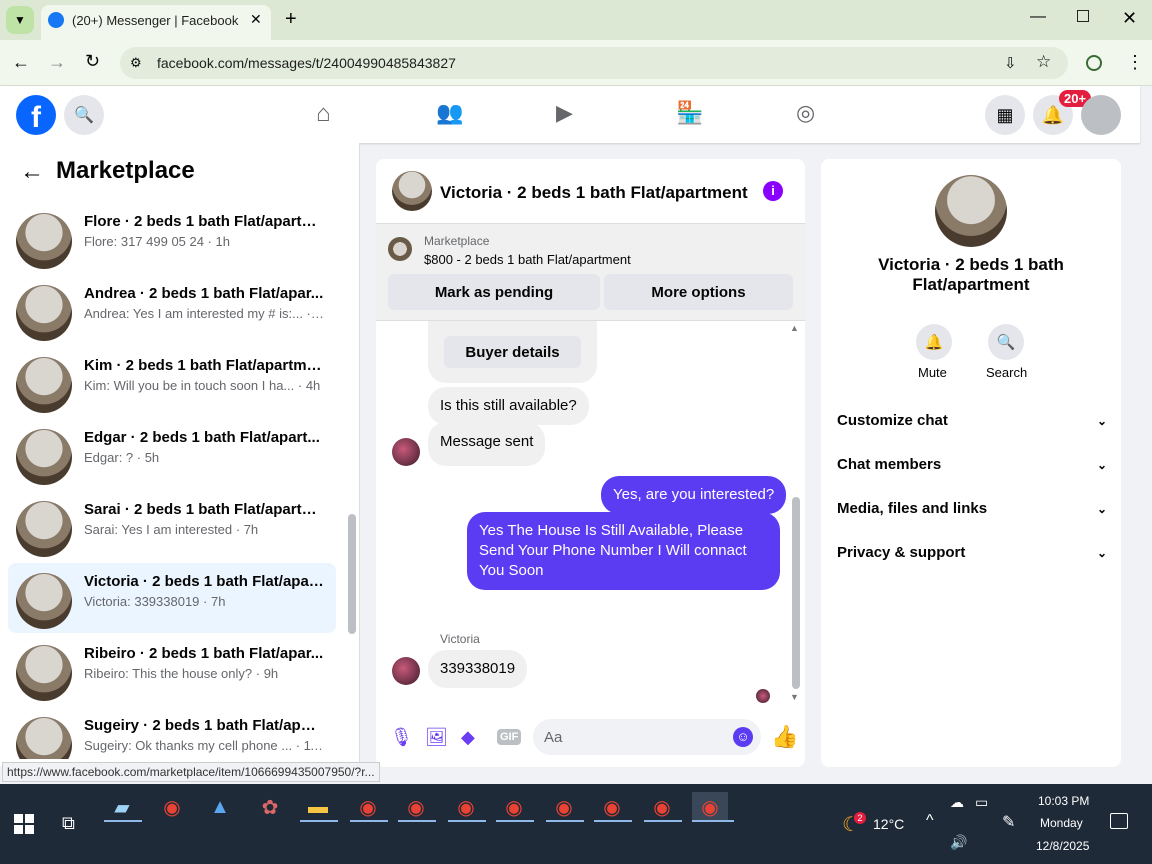 Image resolution: width=1152 pixels, height=864 pixels. I want to click on marketplace-title: Marketplace, so click(125, 170).